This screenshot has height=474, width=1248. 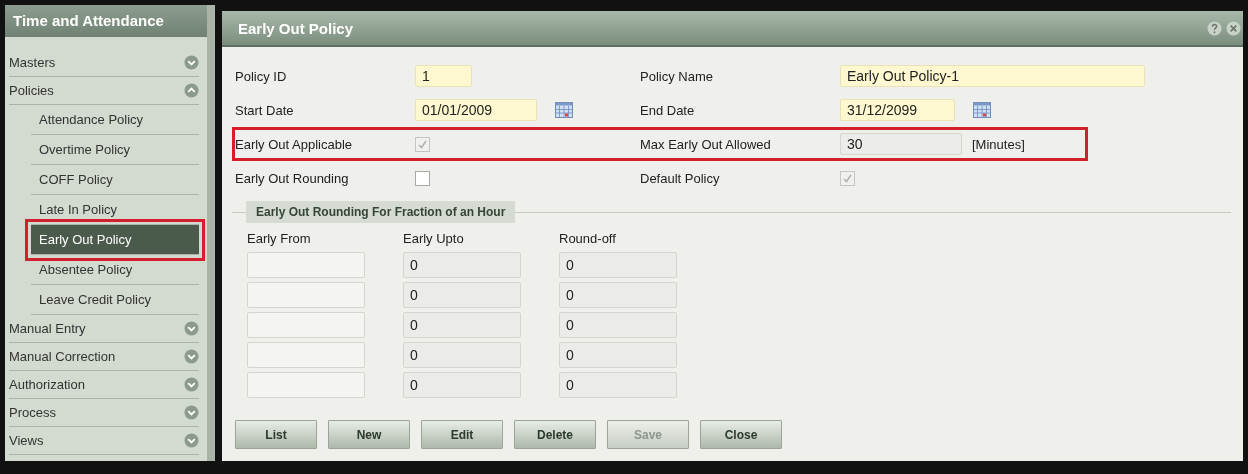 I want to click on field-label: End Date, so click(x=668, y=110).